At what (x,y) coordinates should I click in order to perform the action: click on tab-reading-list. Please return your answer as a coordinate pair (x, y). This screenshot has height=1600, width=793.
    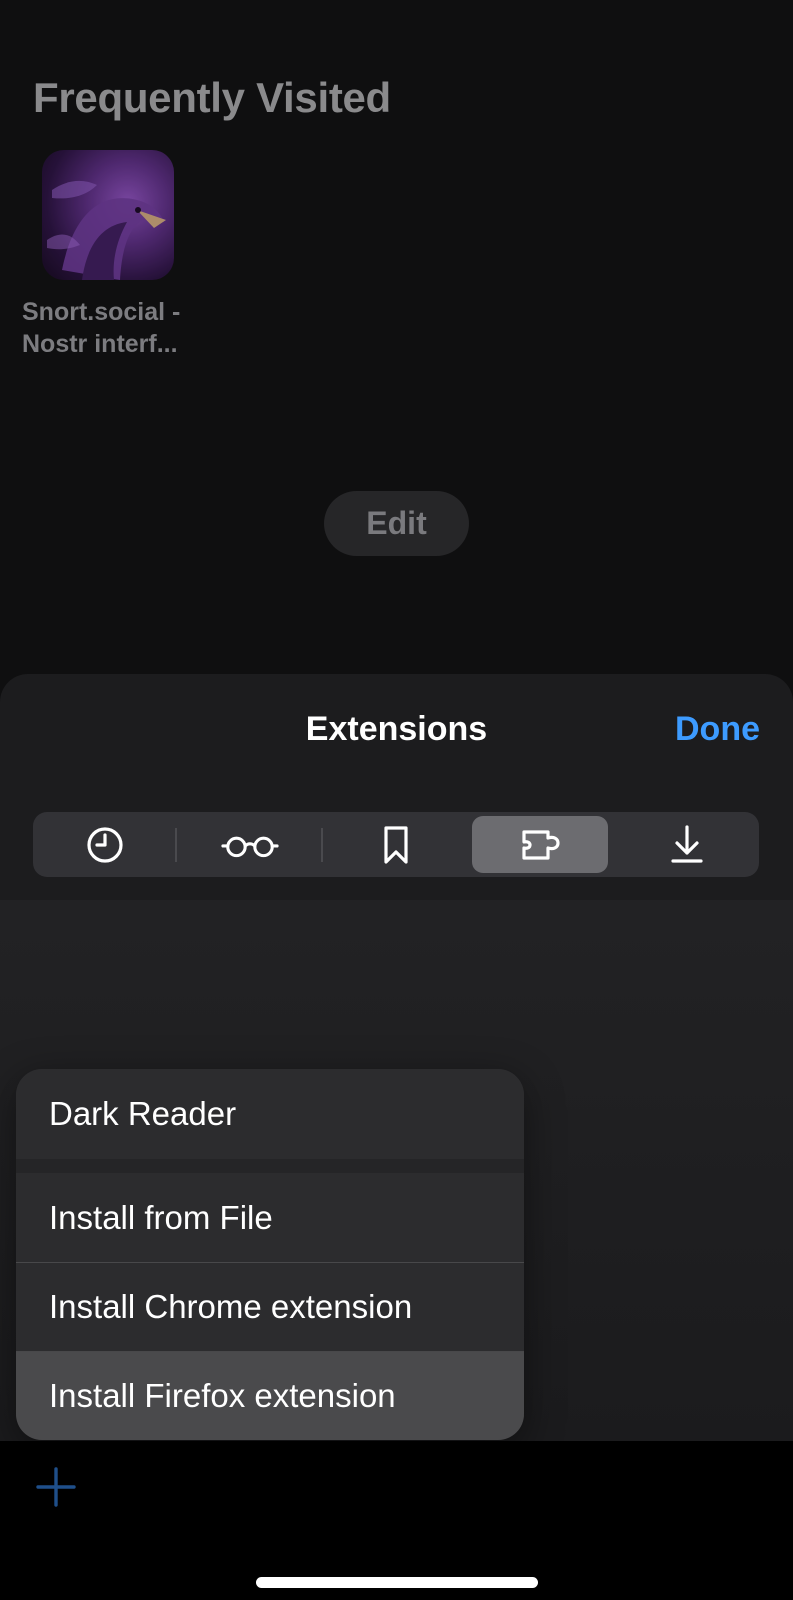
    Looking at the image, I should click on (250, 844).